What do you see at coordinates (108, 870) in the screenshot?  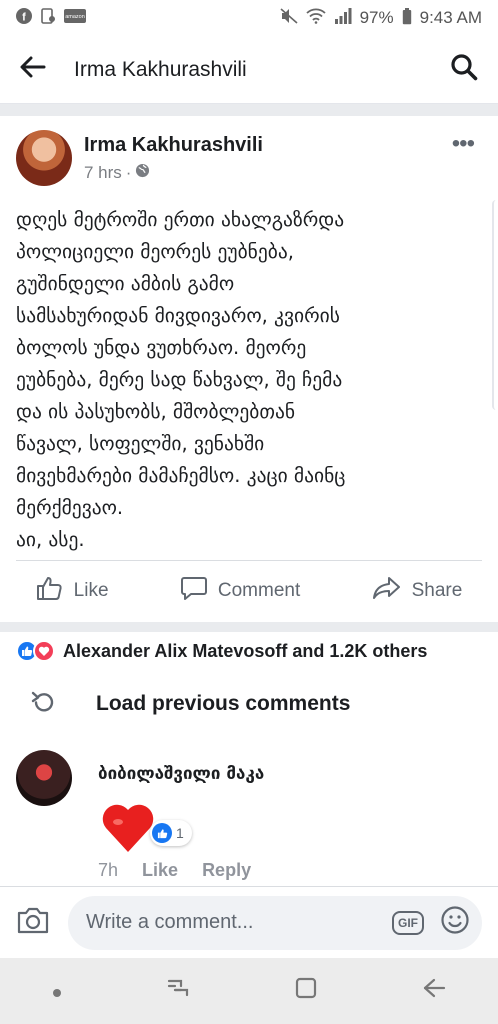 I see `comment-time: 7h` at bounding box center [108, 870].